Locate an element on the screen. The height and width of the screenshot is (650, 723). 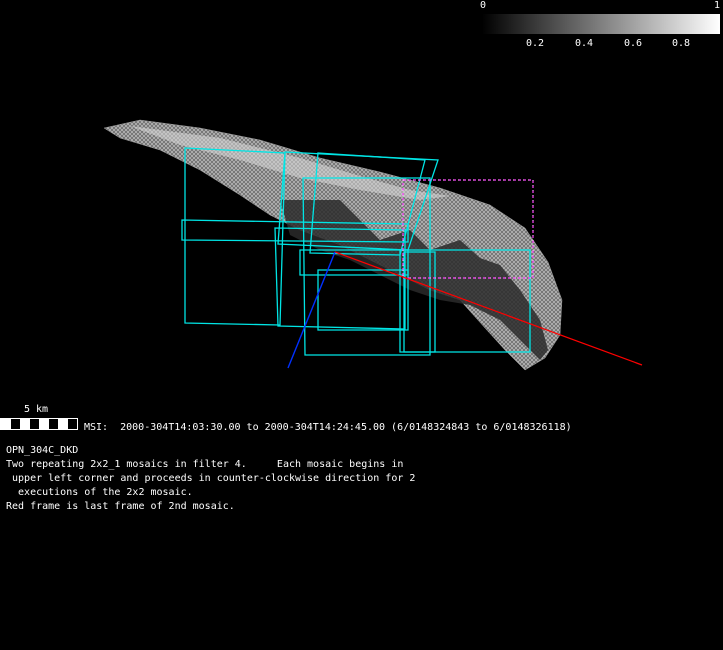
observation-id: OPN_304C_DKD is located at coordinates (42, 450).